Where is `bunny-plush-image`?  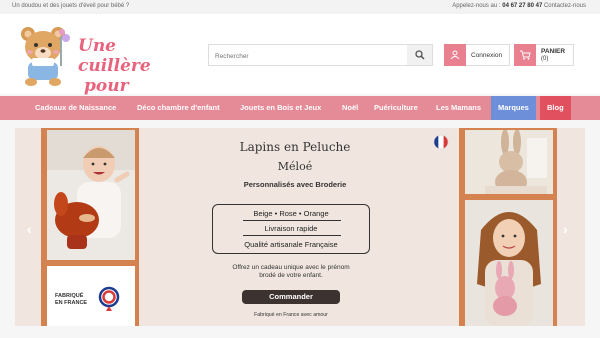
bunny-plush-image is located at coordinates (509, 162).